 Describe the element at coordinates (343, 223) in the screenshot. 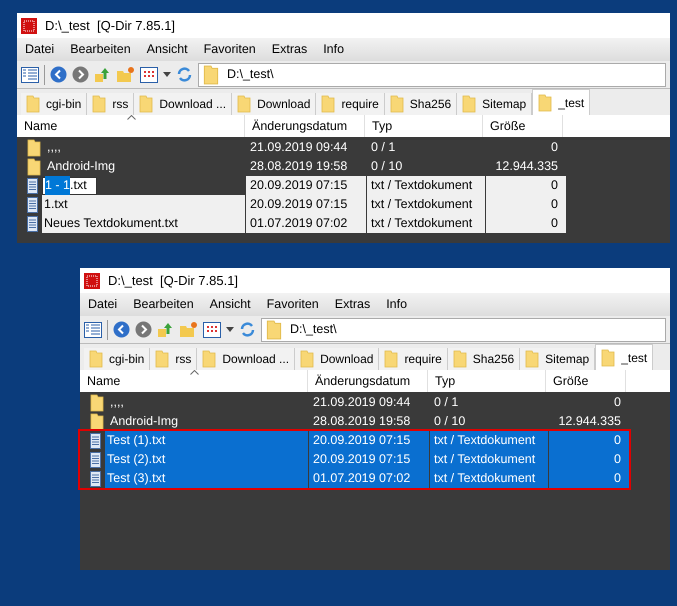

I see `file-row: Neues Textdokument.txt 01.07.2019 07:02 txt / Textdokument 0` at that location.